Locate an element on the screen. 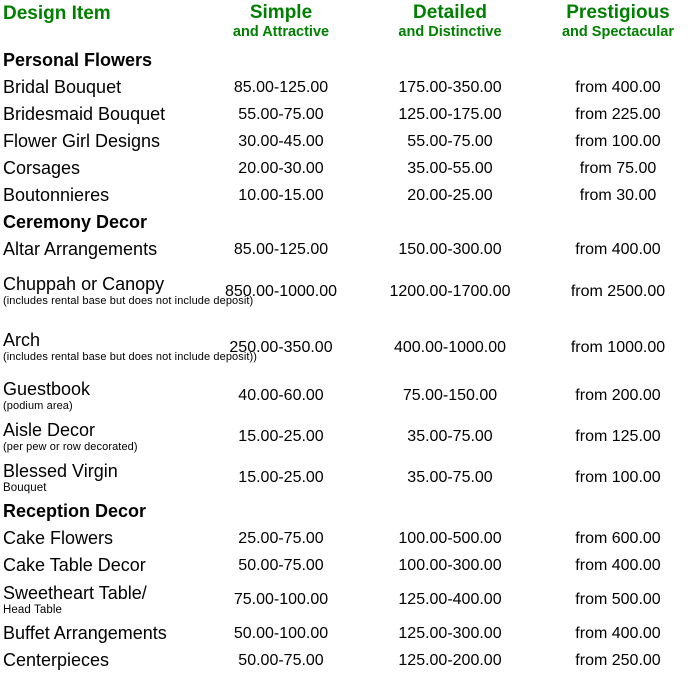  price-simple: 50.00-75.00 is located at coordinates (281, 565).